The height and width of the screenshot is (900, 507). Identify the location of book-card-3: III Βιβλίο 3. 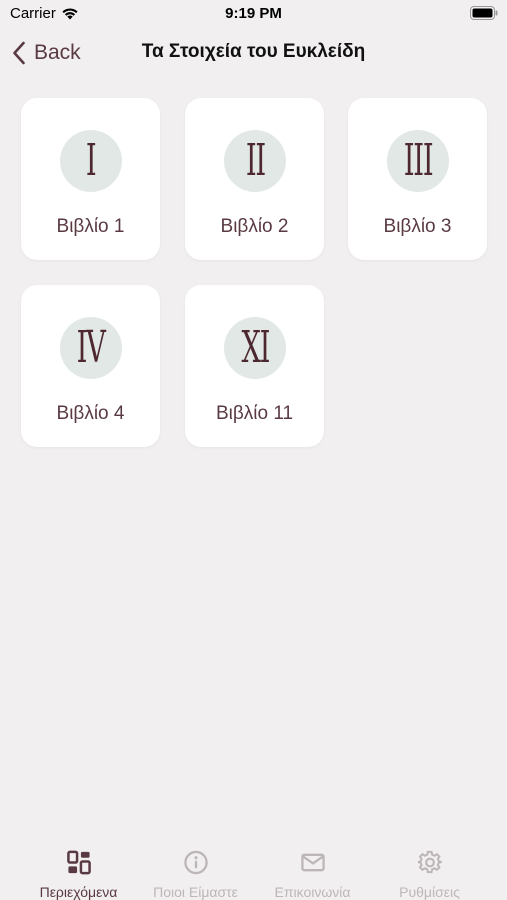
(417, 179).